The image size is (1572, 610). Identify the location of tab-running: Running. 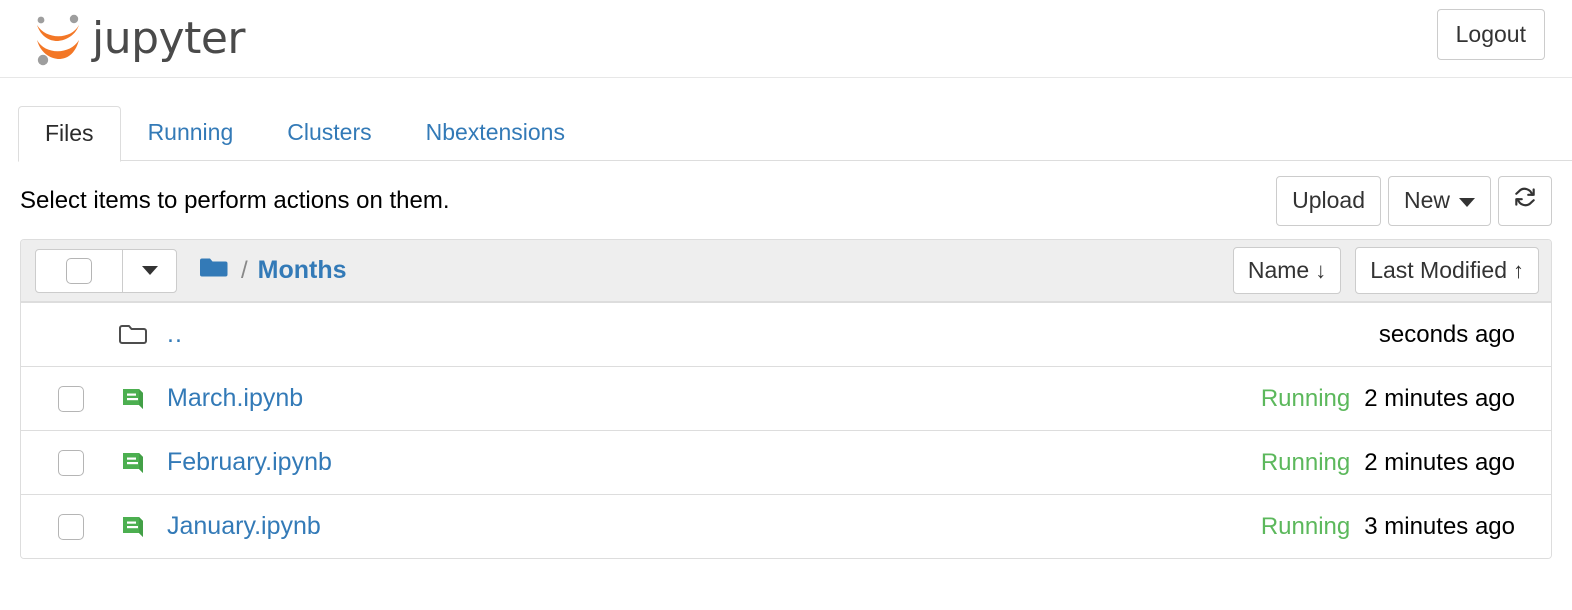
(191, 133).